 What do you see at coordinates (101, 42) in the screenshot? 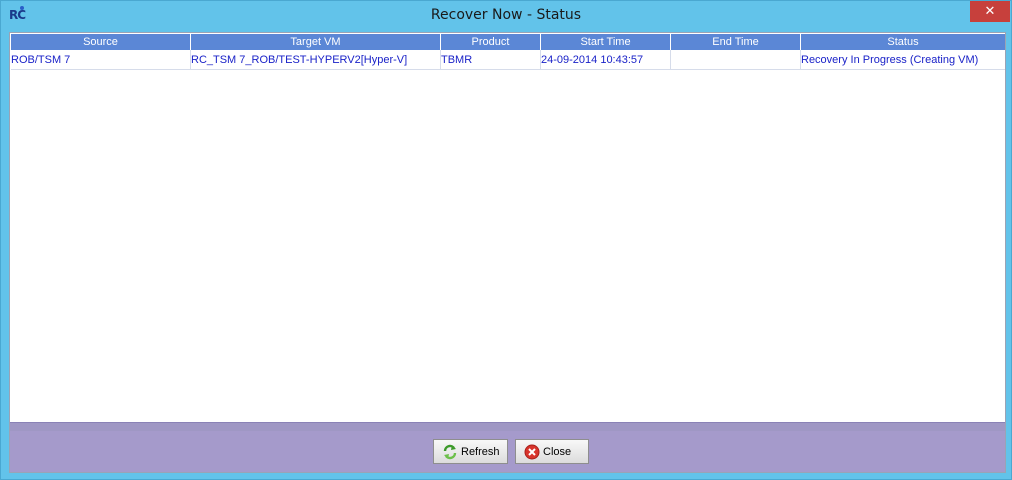
I see `column-header-source: Source` at bounding box center [101, 42].